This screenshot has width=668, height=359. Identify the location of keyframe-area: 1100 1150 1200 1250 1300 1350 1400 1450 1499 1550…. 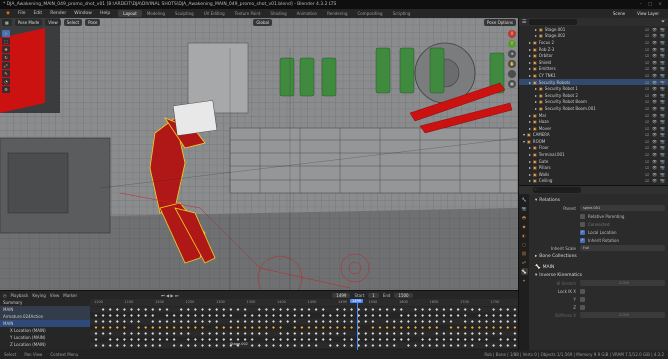
(304, 325).